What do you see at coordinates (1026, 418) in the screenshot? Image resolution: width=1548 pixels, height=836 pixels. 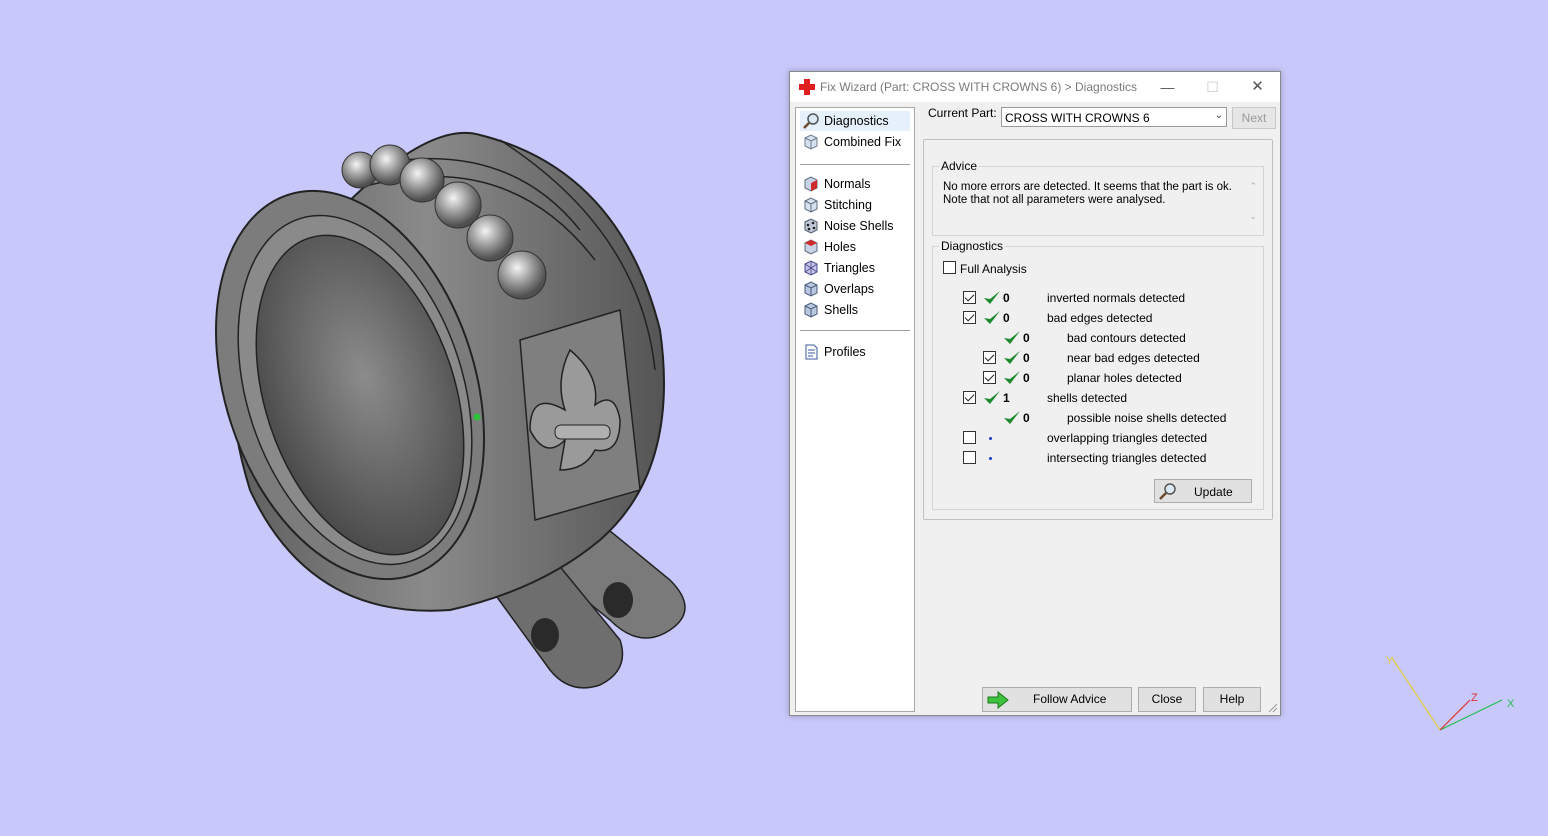 I see `noise-shells-count: 0` at bounding box center [1026, 418].